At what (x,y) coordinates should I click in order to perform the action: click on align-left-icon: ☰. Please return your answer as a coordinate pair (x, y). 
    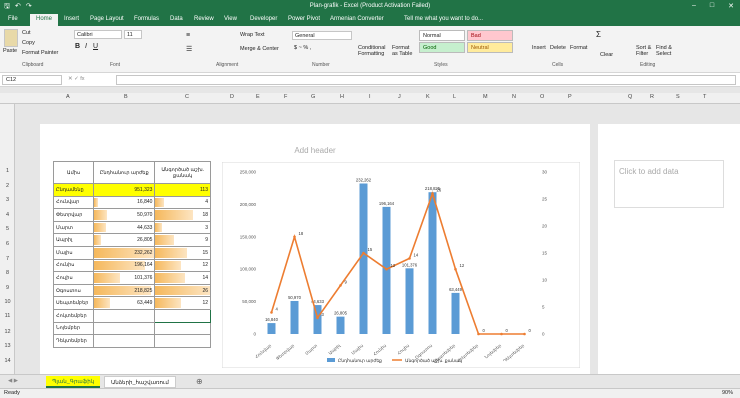
    Looking at the image, I should click on (189, 49).